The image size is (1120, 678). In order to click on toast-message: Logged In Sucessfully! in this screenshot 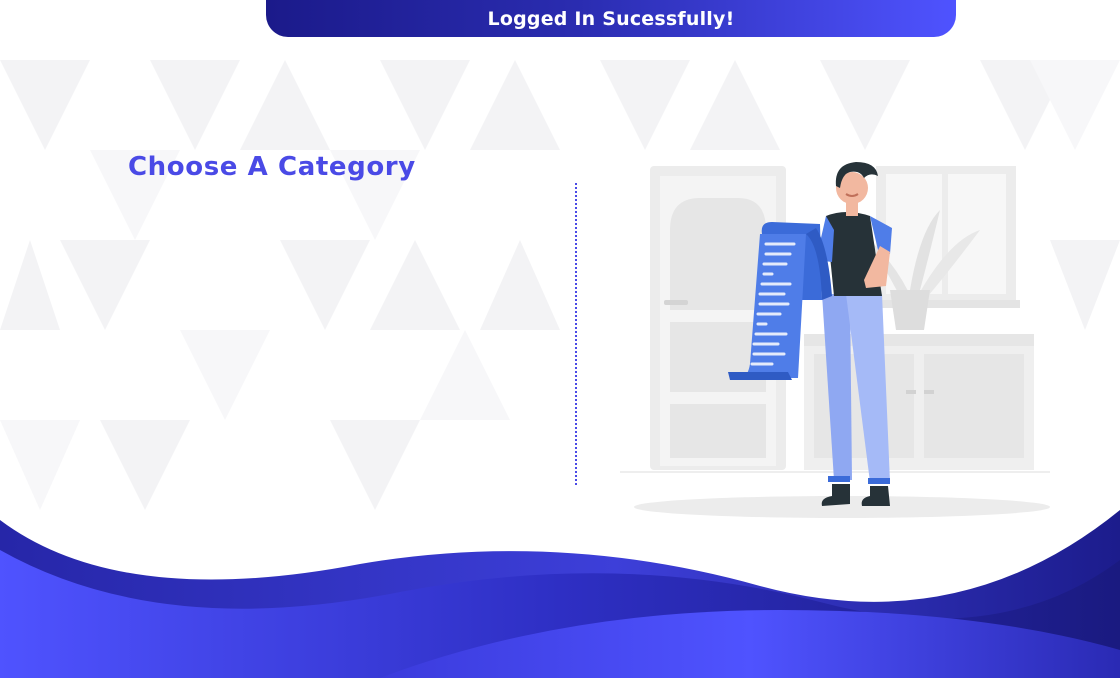, I will do `click(611, 18)`.